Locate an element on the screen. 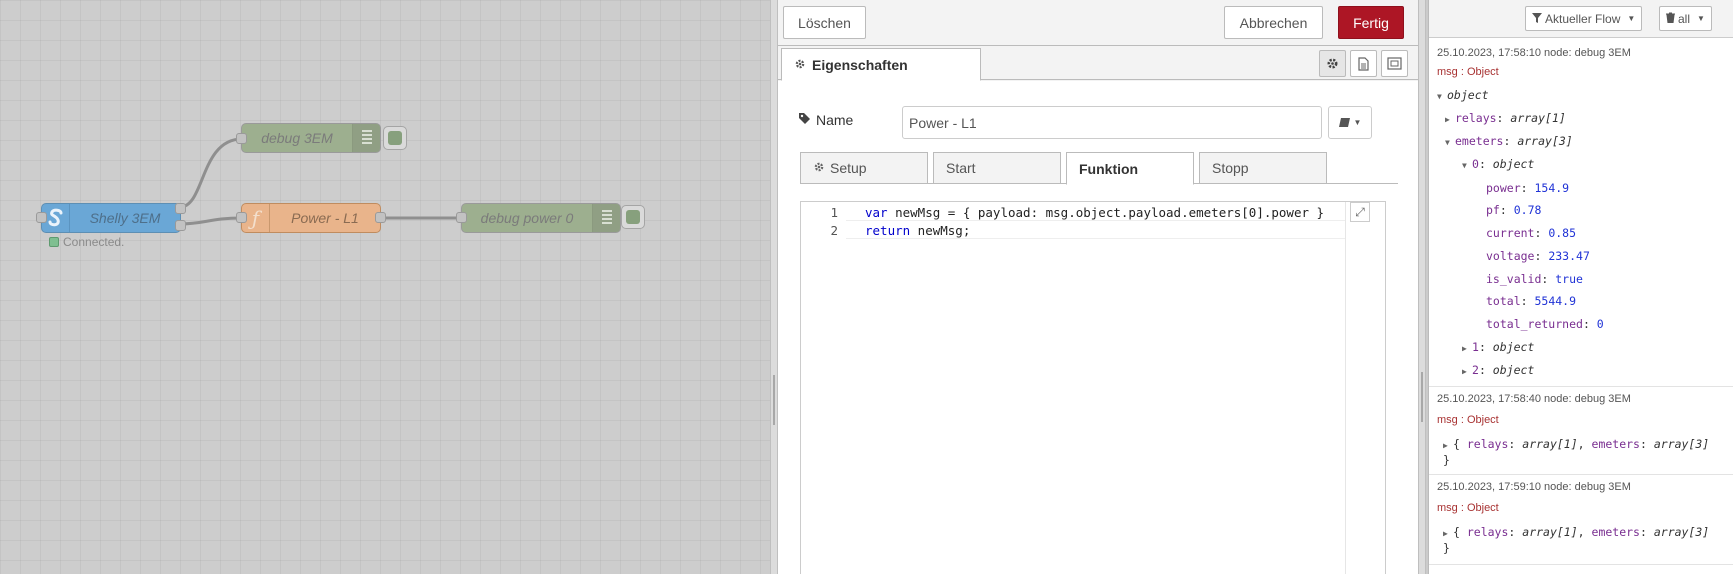 The image size is (1733, 574). name-field-label: Name is located at coordinates (825, 120).